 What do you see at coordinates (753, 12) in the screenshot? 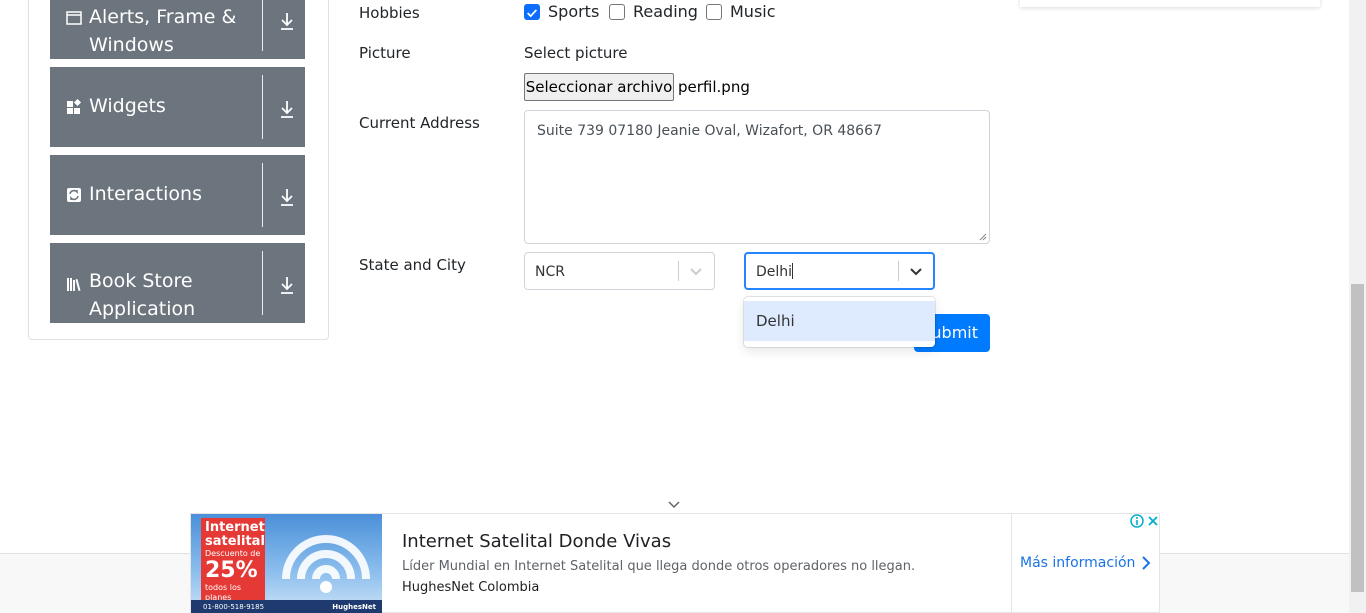
I see `music-label: Music` at bounding box center [753, 12].